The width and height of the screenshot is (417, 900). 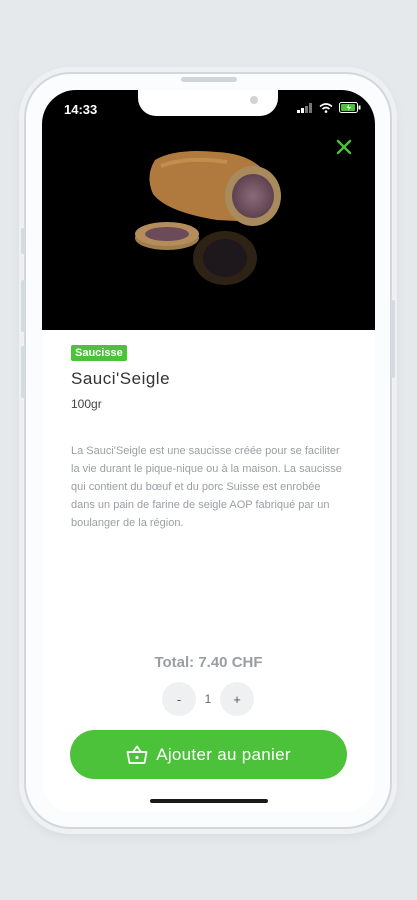 I want to click on status-icons, so click(x=329, y=107).